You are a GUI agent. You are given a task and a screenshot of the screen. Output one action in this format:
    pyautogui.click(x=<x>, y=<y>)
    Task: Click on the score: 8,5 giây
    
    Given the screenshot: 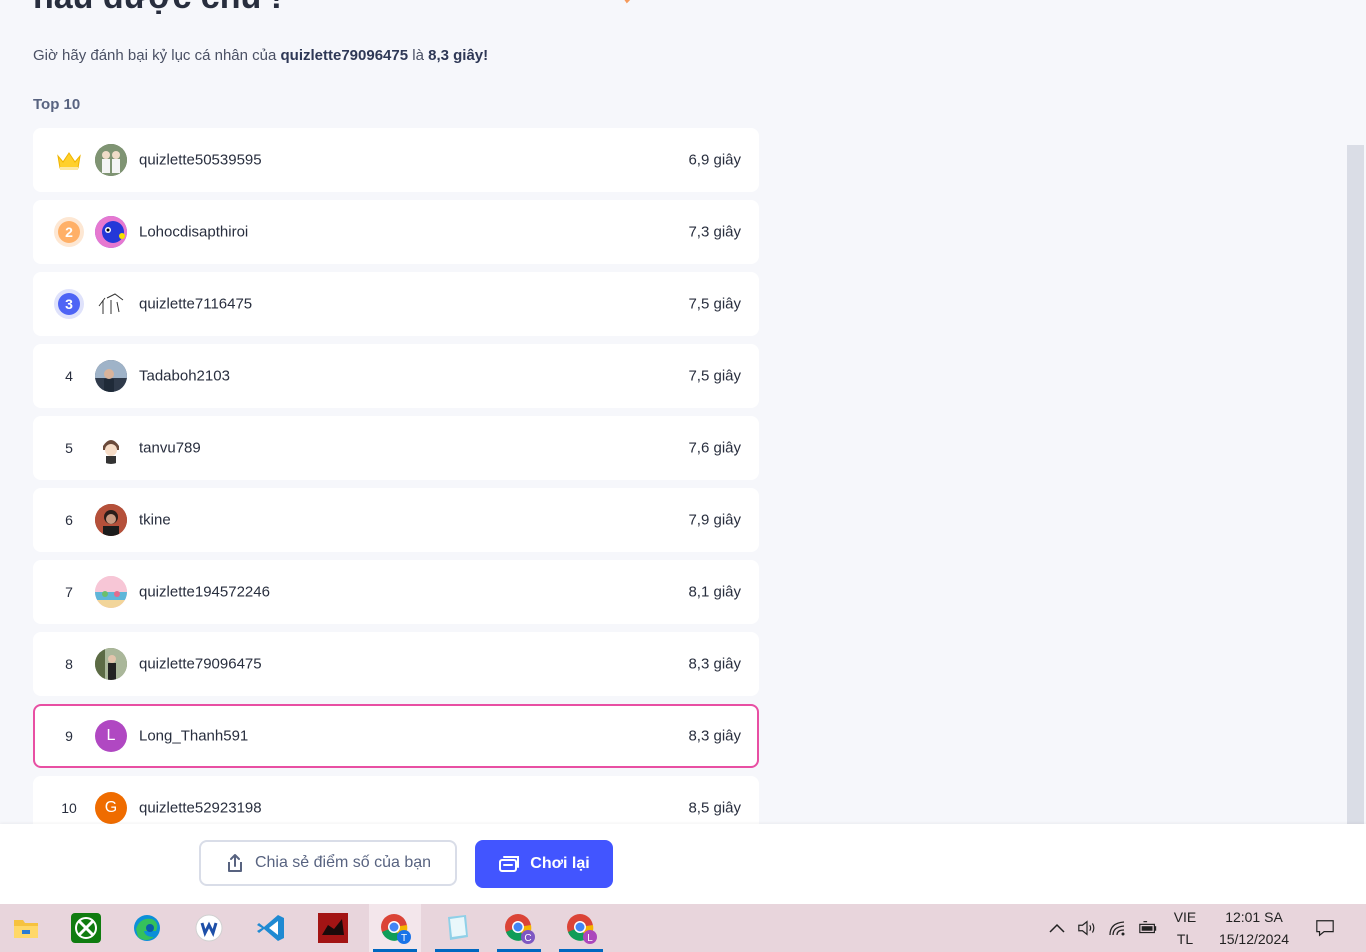 What is the action you would take?
    pyautogui.click(x=714, y=808)
    